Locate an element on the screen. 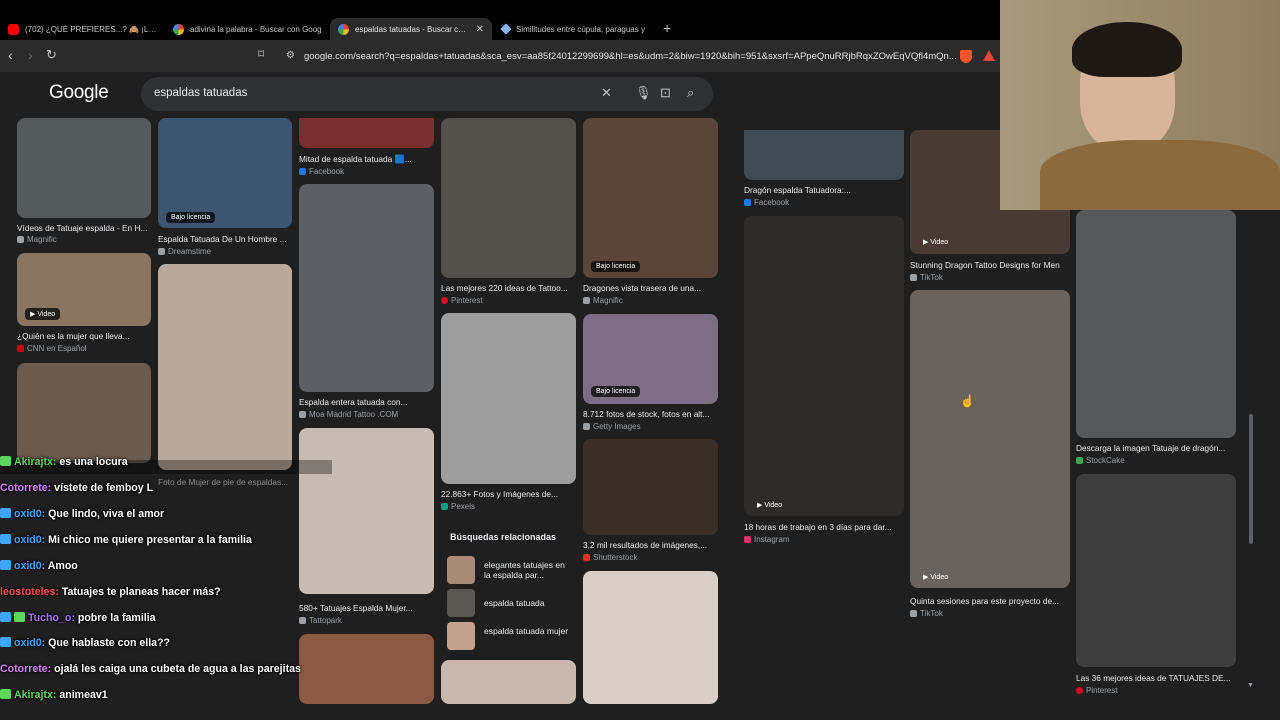 The height and width of the screenshot is (720, 1280). result-source: Dreamstime is located at coordinates (184, 251).